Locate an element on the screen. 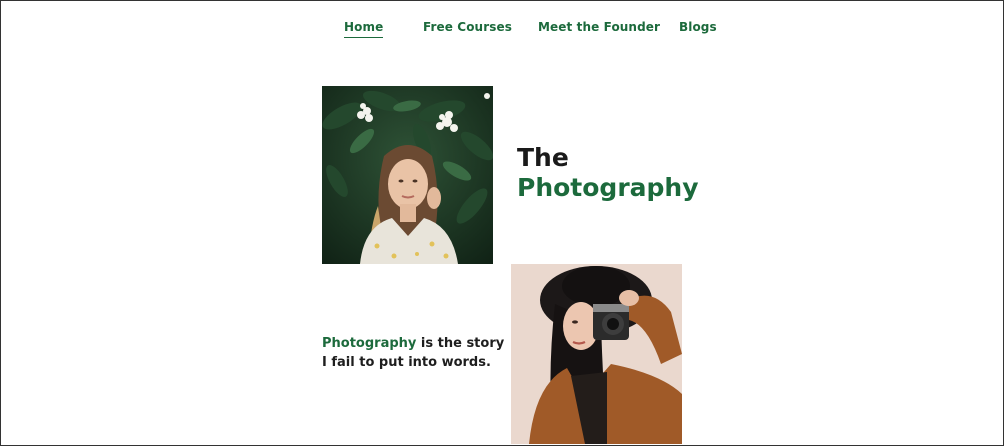 This screenshot has height=446, width=1004. nav-link-home: Home is located at coordinates (364, 29).